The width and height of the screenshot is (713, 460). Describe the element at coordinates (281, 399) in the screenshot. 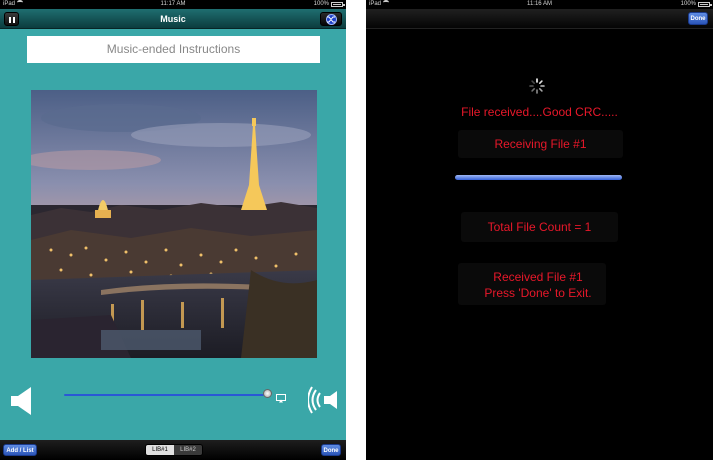

I see `airplay-icon` at that location.